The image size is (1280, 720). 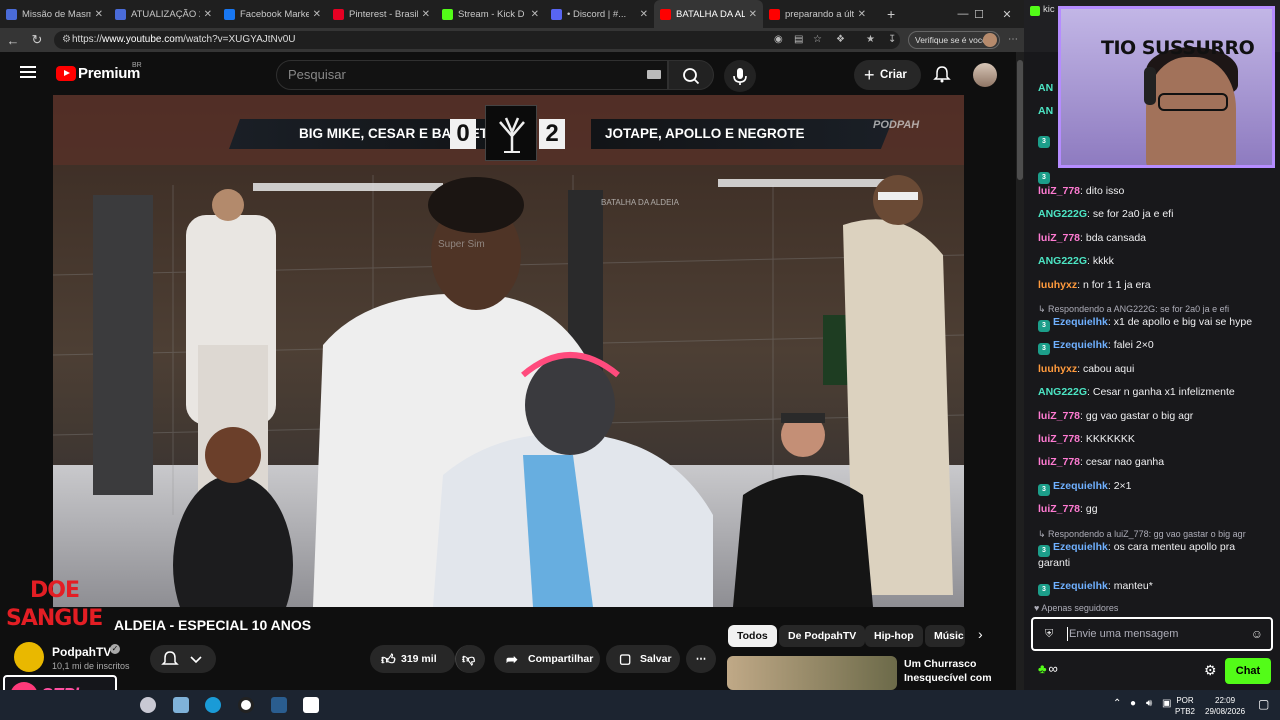 I want to click on chat-message: ANG222G: Cesar n ganha x1 infelizmente, so click(x=1136, y=392).